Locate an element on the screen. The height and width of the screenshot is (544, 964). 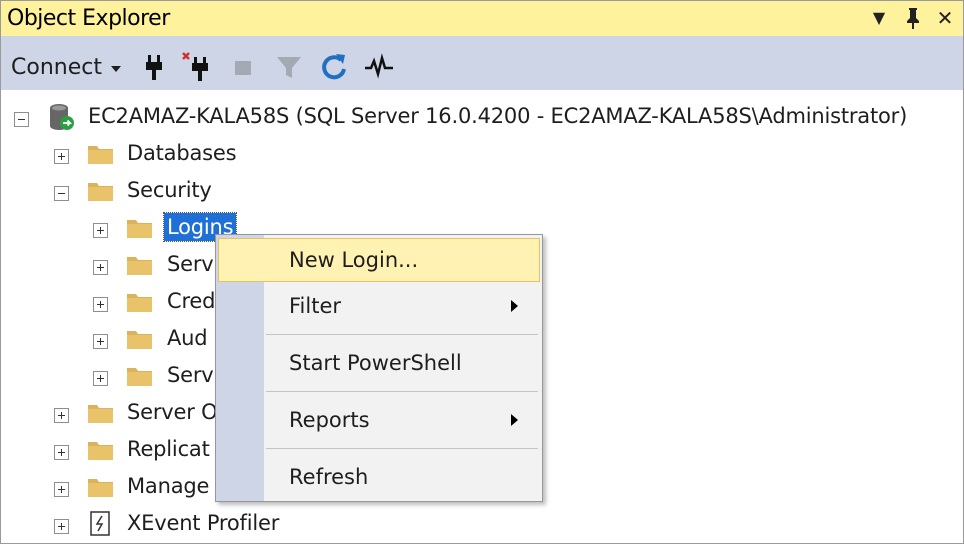
connect-plug-icon is located at coordinates (155, 67).